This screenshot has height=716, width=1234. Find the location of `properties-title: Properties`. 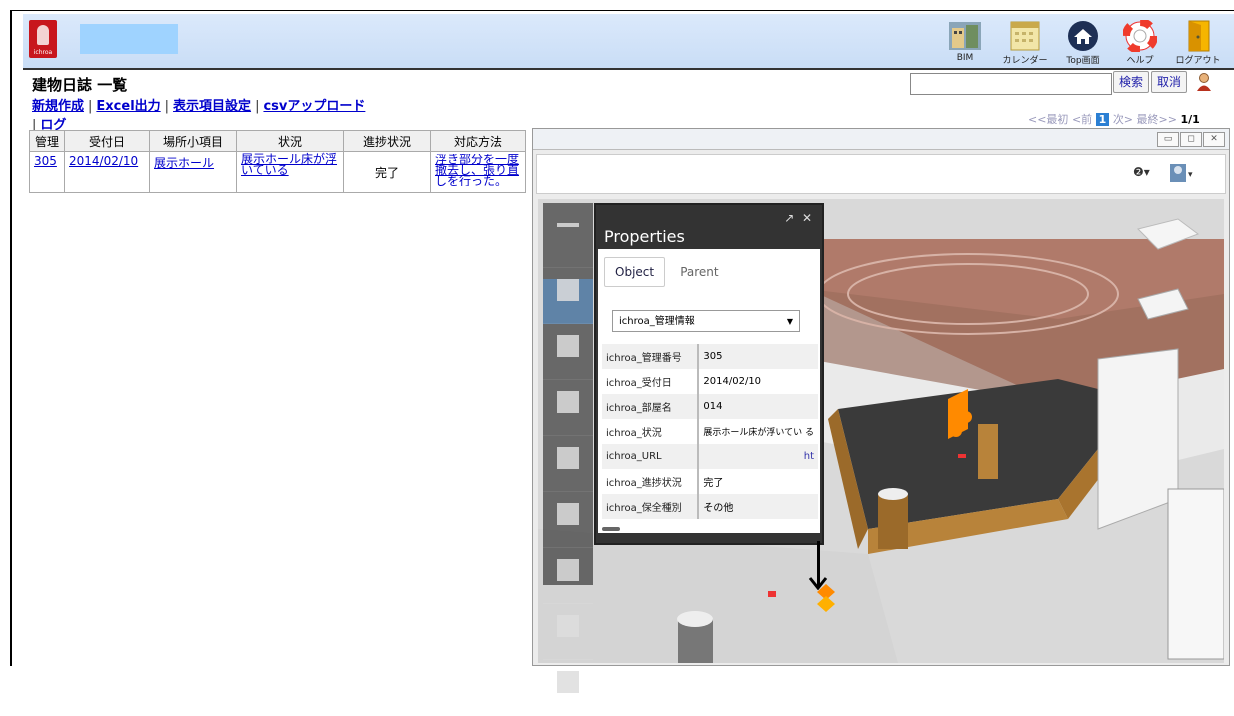

properties-title: Properties is located at coordinates (644, 236).